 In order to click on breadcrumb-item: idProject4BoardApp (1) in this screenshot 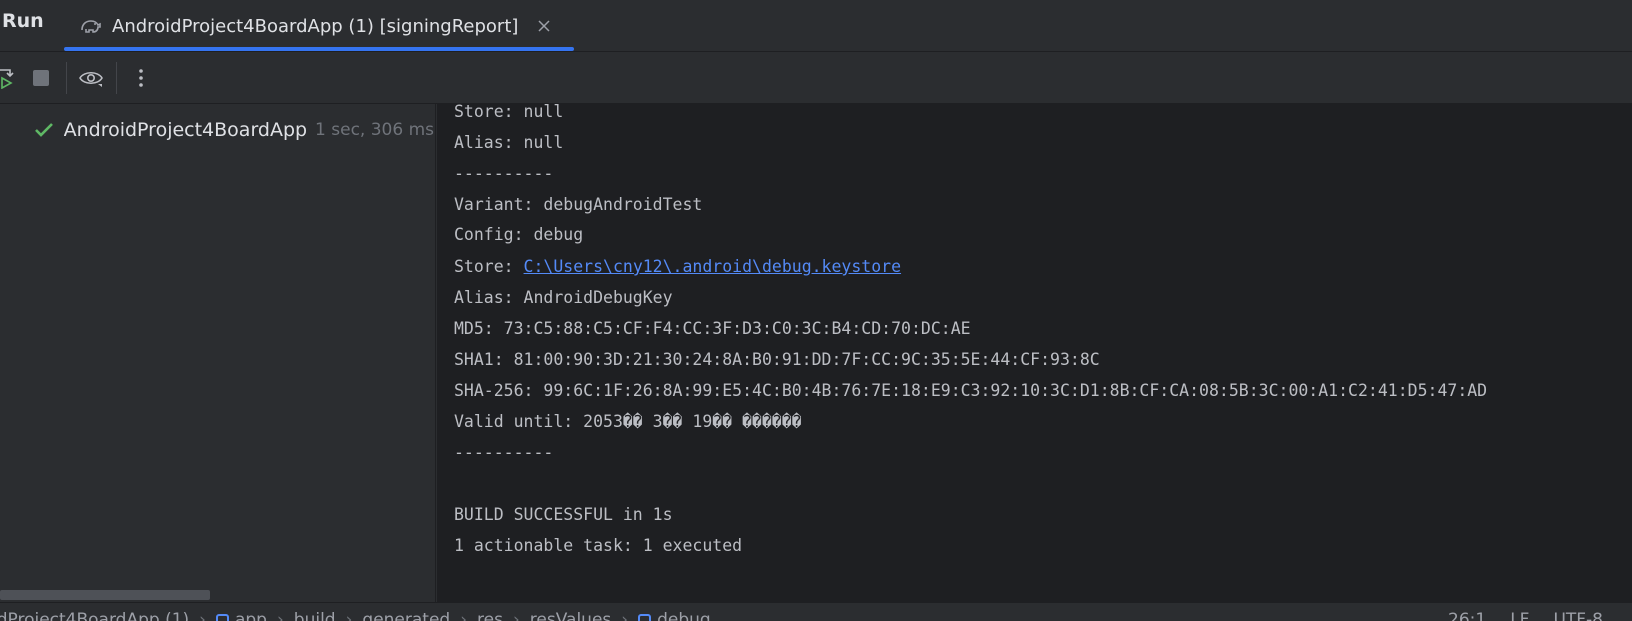, I will do `click(94, 615)`.